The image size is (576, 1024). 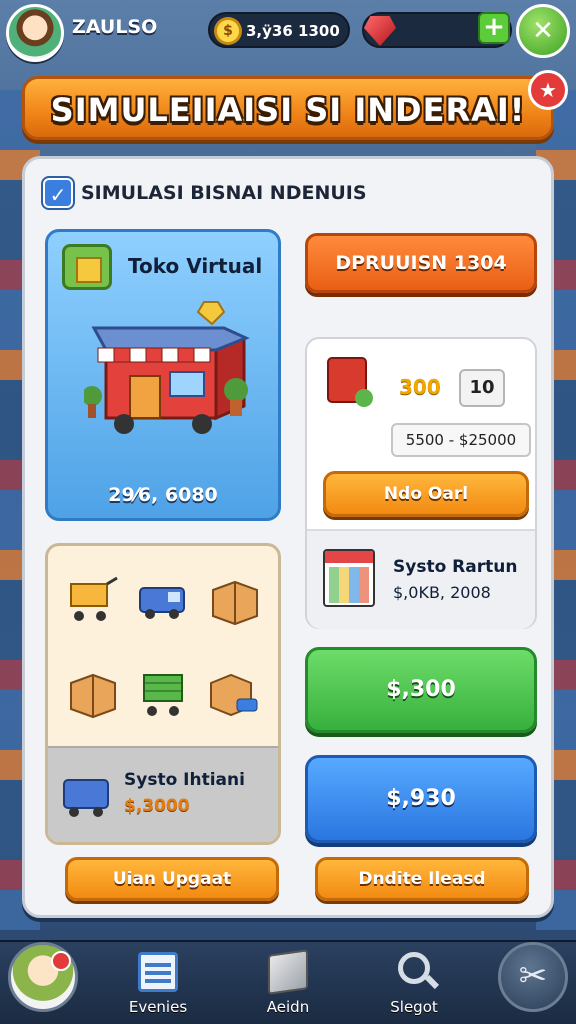 I want to click on settings-button: ✕, so click(x=543, y=31).